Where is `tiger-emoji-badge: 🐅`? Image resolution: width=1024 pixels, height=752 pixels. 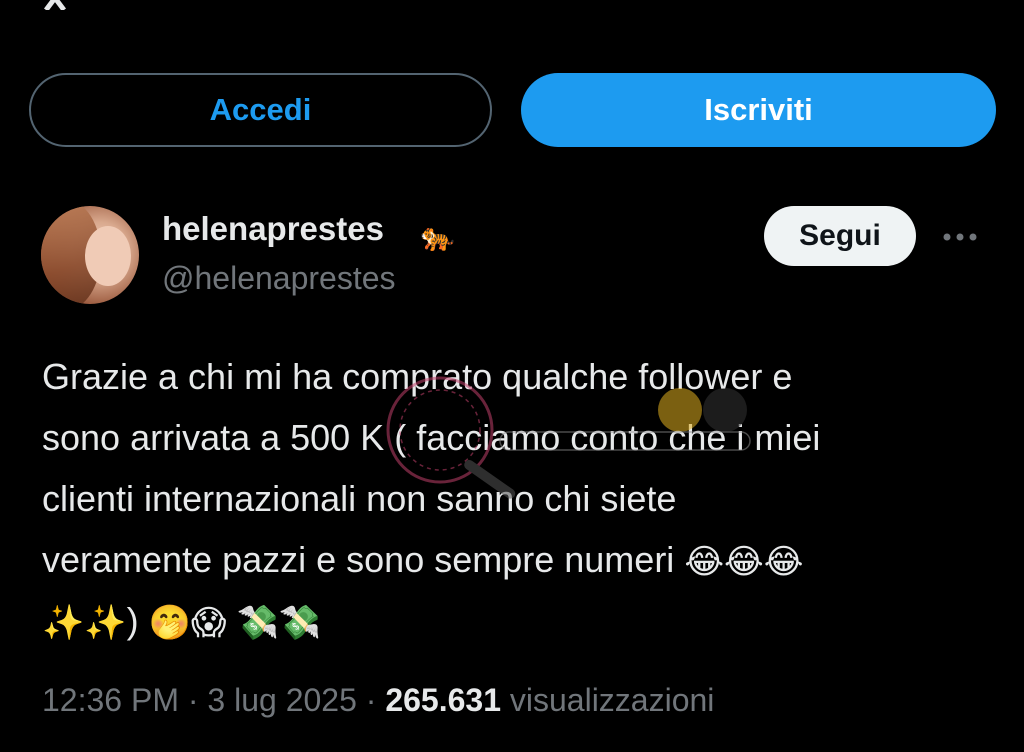 tiger-emoji-badge: 🐅 is located at coordinates (437, 236).